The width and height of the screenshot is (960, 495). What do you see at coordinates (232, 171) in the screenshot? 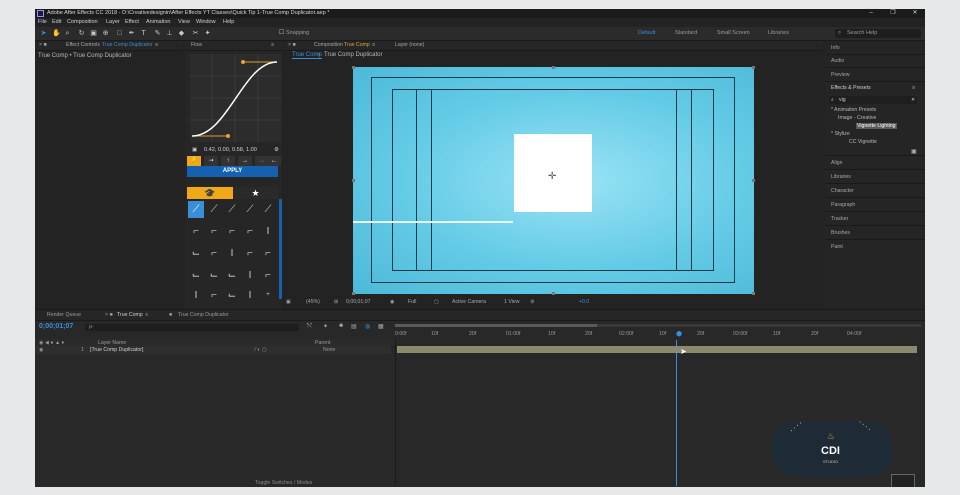
I see `flow-apply-button: APPLY` at bounding box center [232, 171].